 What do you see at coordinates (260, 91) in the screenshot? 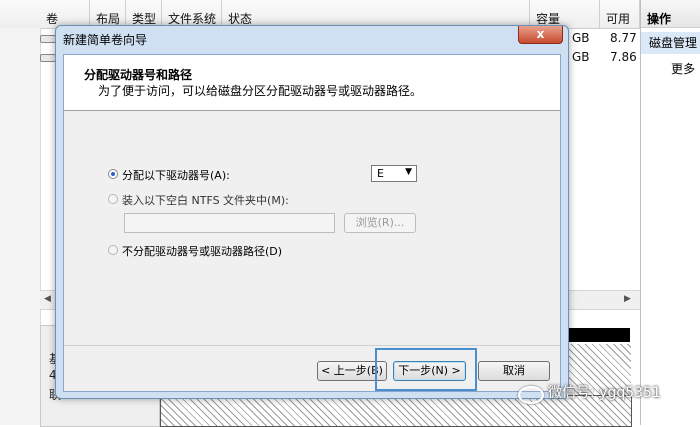
I see `page-subtitle: 为了便于访问，可以给磁盘分区分配驱动器号或驱动器路径。` at bounding box center [260, 91].